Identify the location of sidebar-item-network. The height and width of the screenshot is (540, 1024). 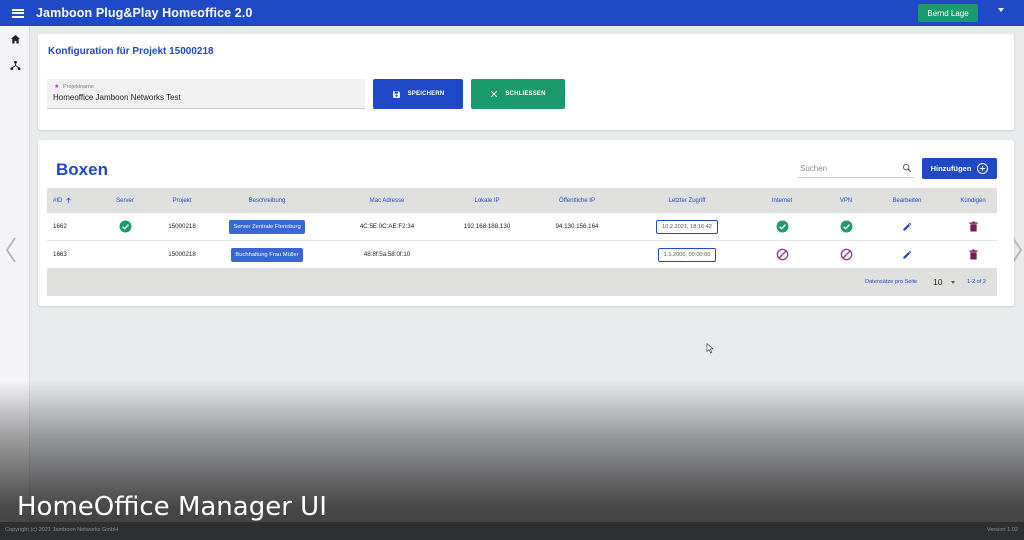
(15, 65).